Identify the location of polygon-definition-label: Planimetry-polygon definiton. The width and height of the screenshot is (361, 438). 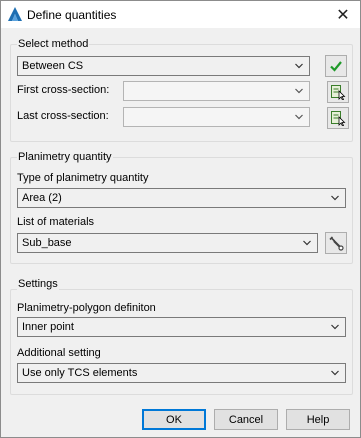
(86, 308).